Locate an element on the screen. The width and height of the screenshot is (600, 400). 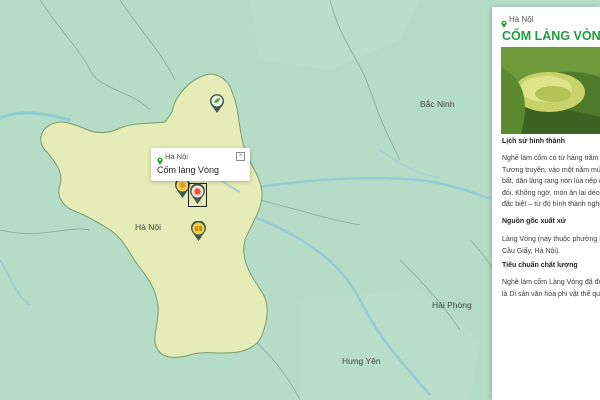
panel-title: CỐM LÀNG VÒNG is located at coordinates (551, 36).